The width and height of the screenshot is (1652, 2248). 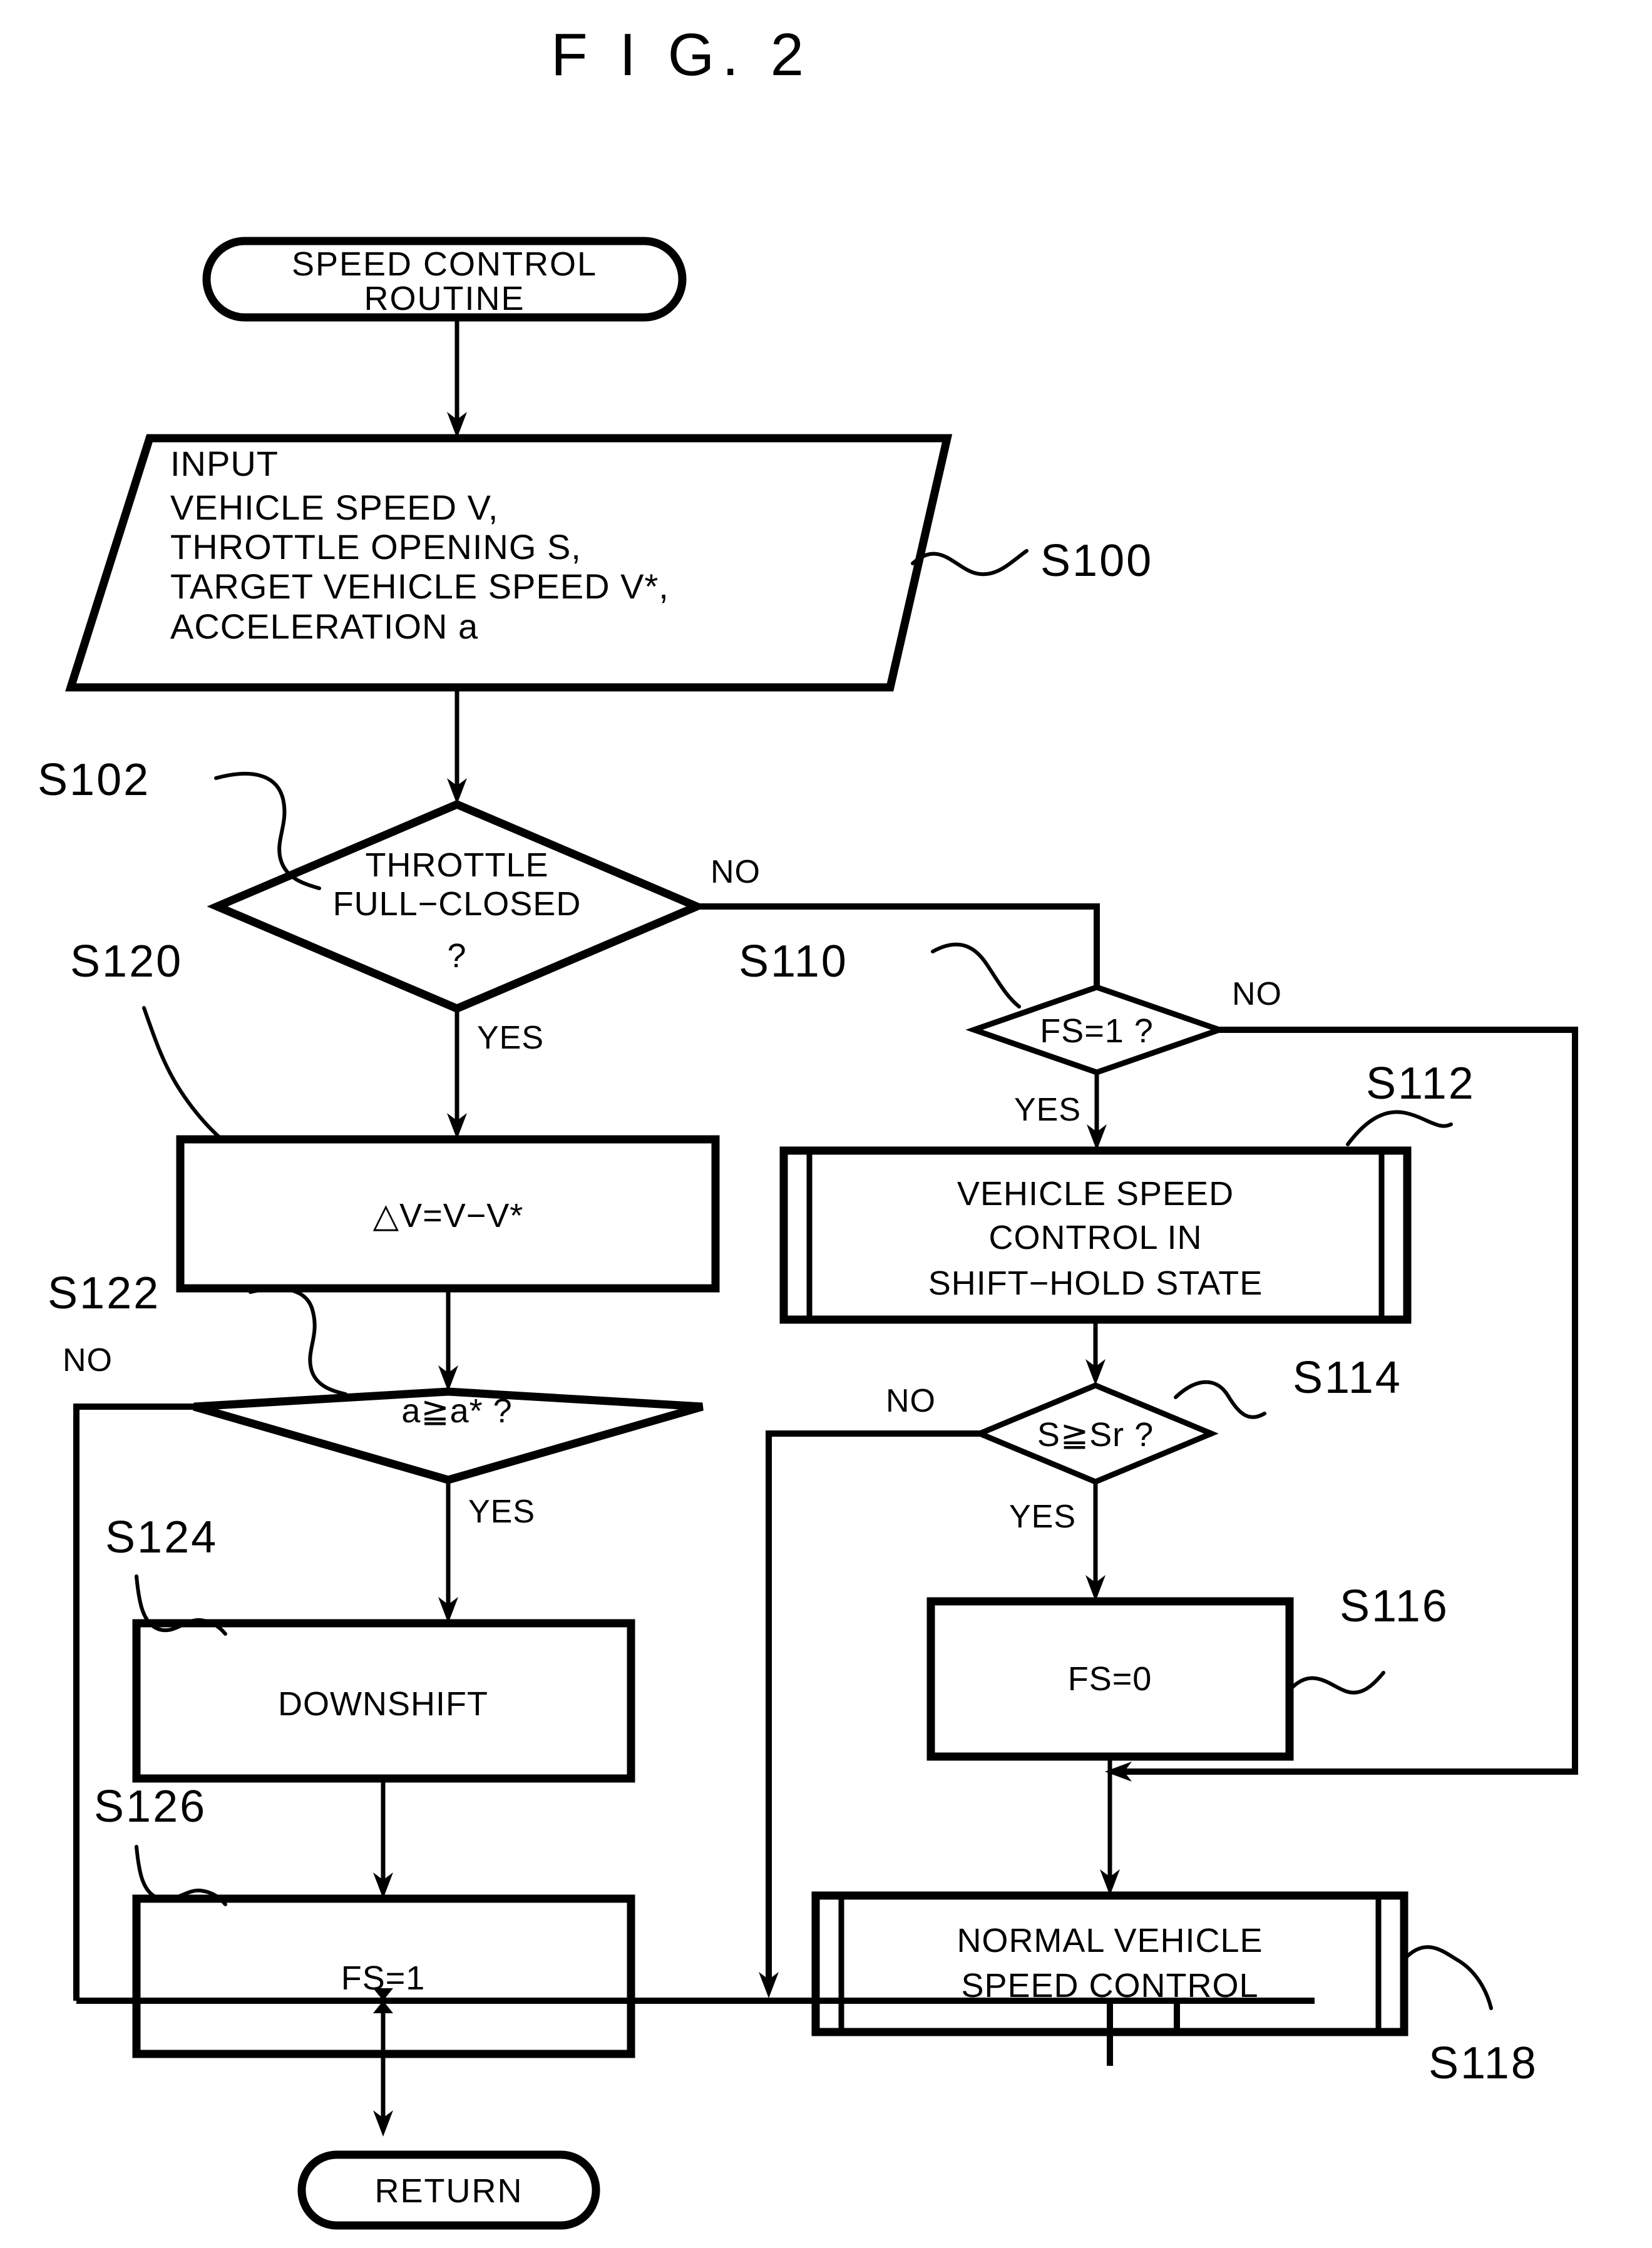 I want to click on branch-label-s110-no: NO, so click(x=1257, y=994).